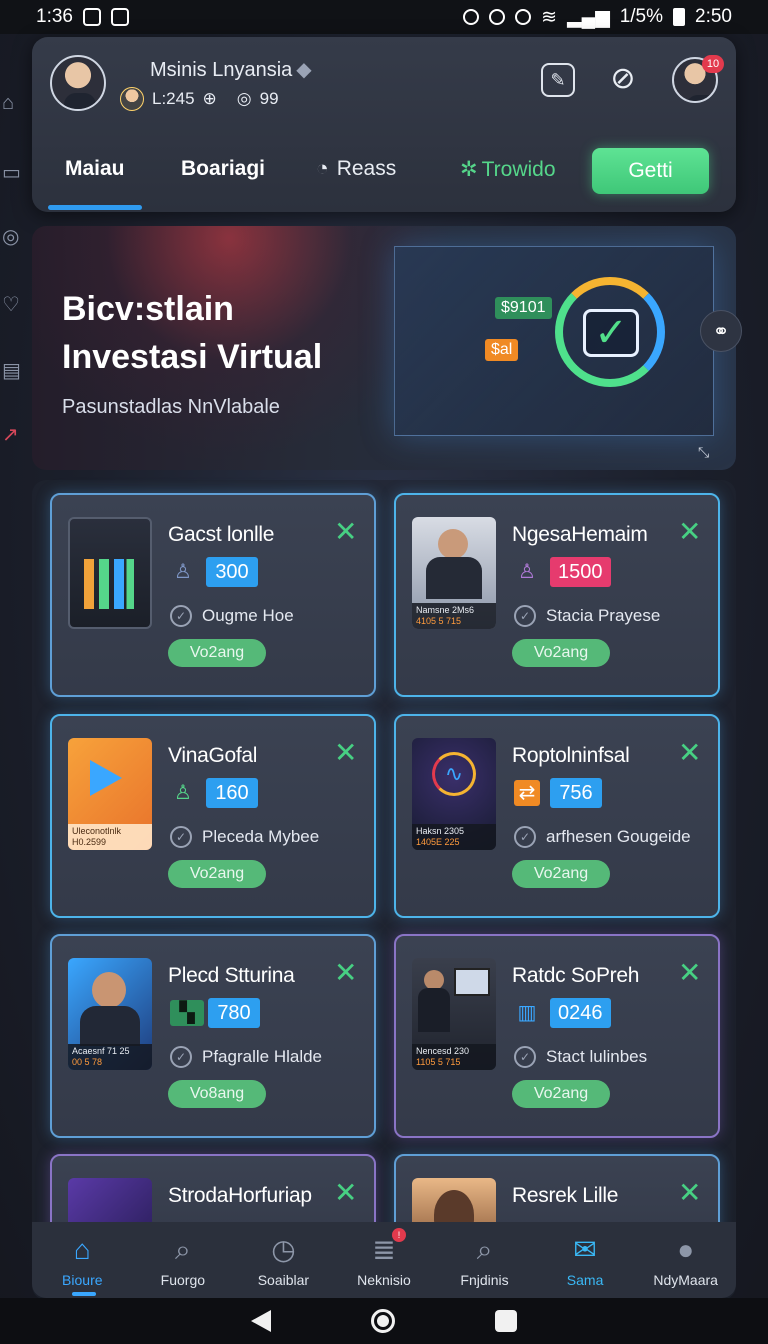 This screenshot has width=768, height=1344. I want to click on screen-label-mid: $al, so click(502, 350).